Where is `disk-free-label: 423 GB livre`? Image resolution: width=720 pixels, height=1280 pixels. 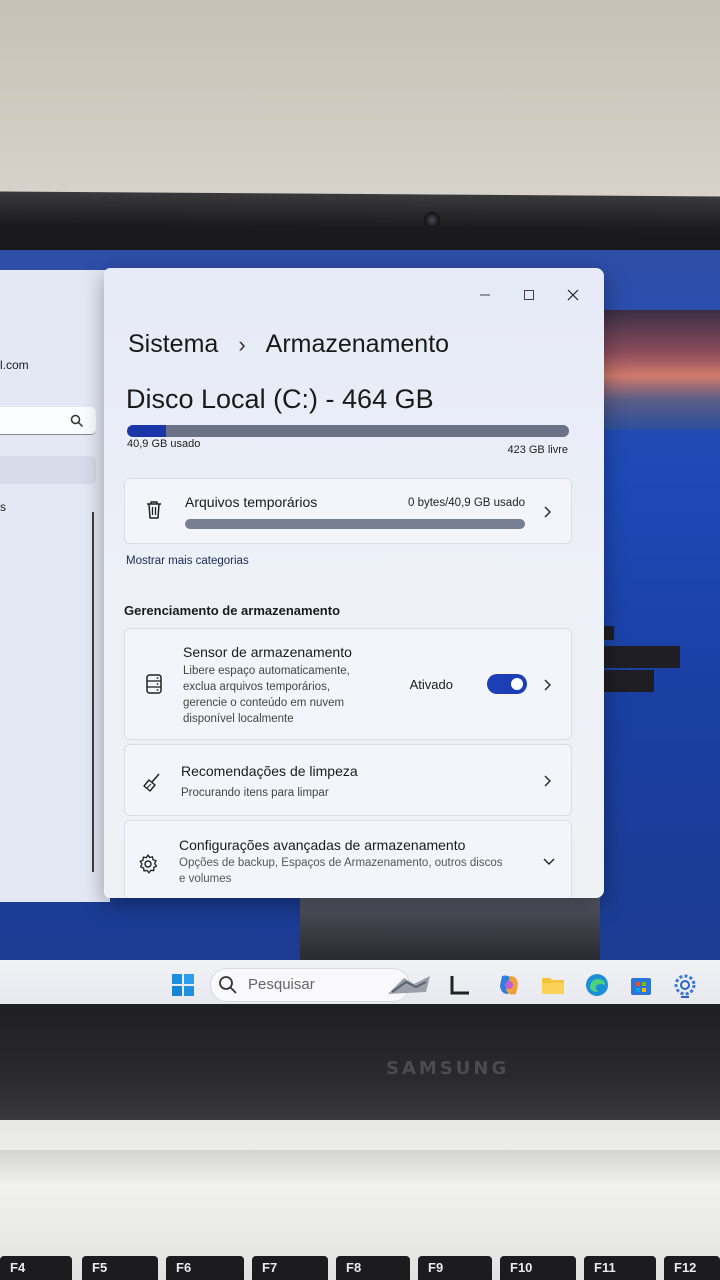 disk-free-label: 423 GB livre is located at coordinates (537, 450).